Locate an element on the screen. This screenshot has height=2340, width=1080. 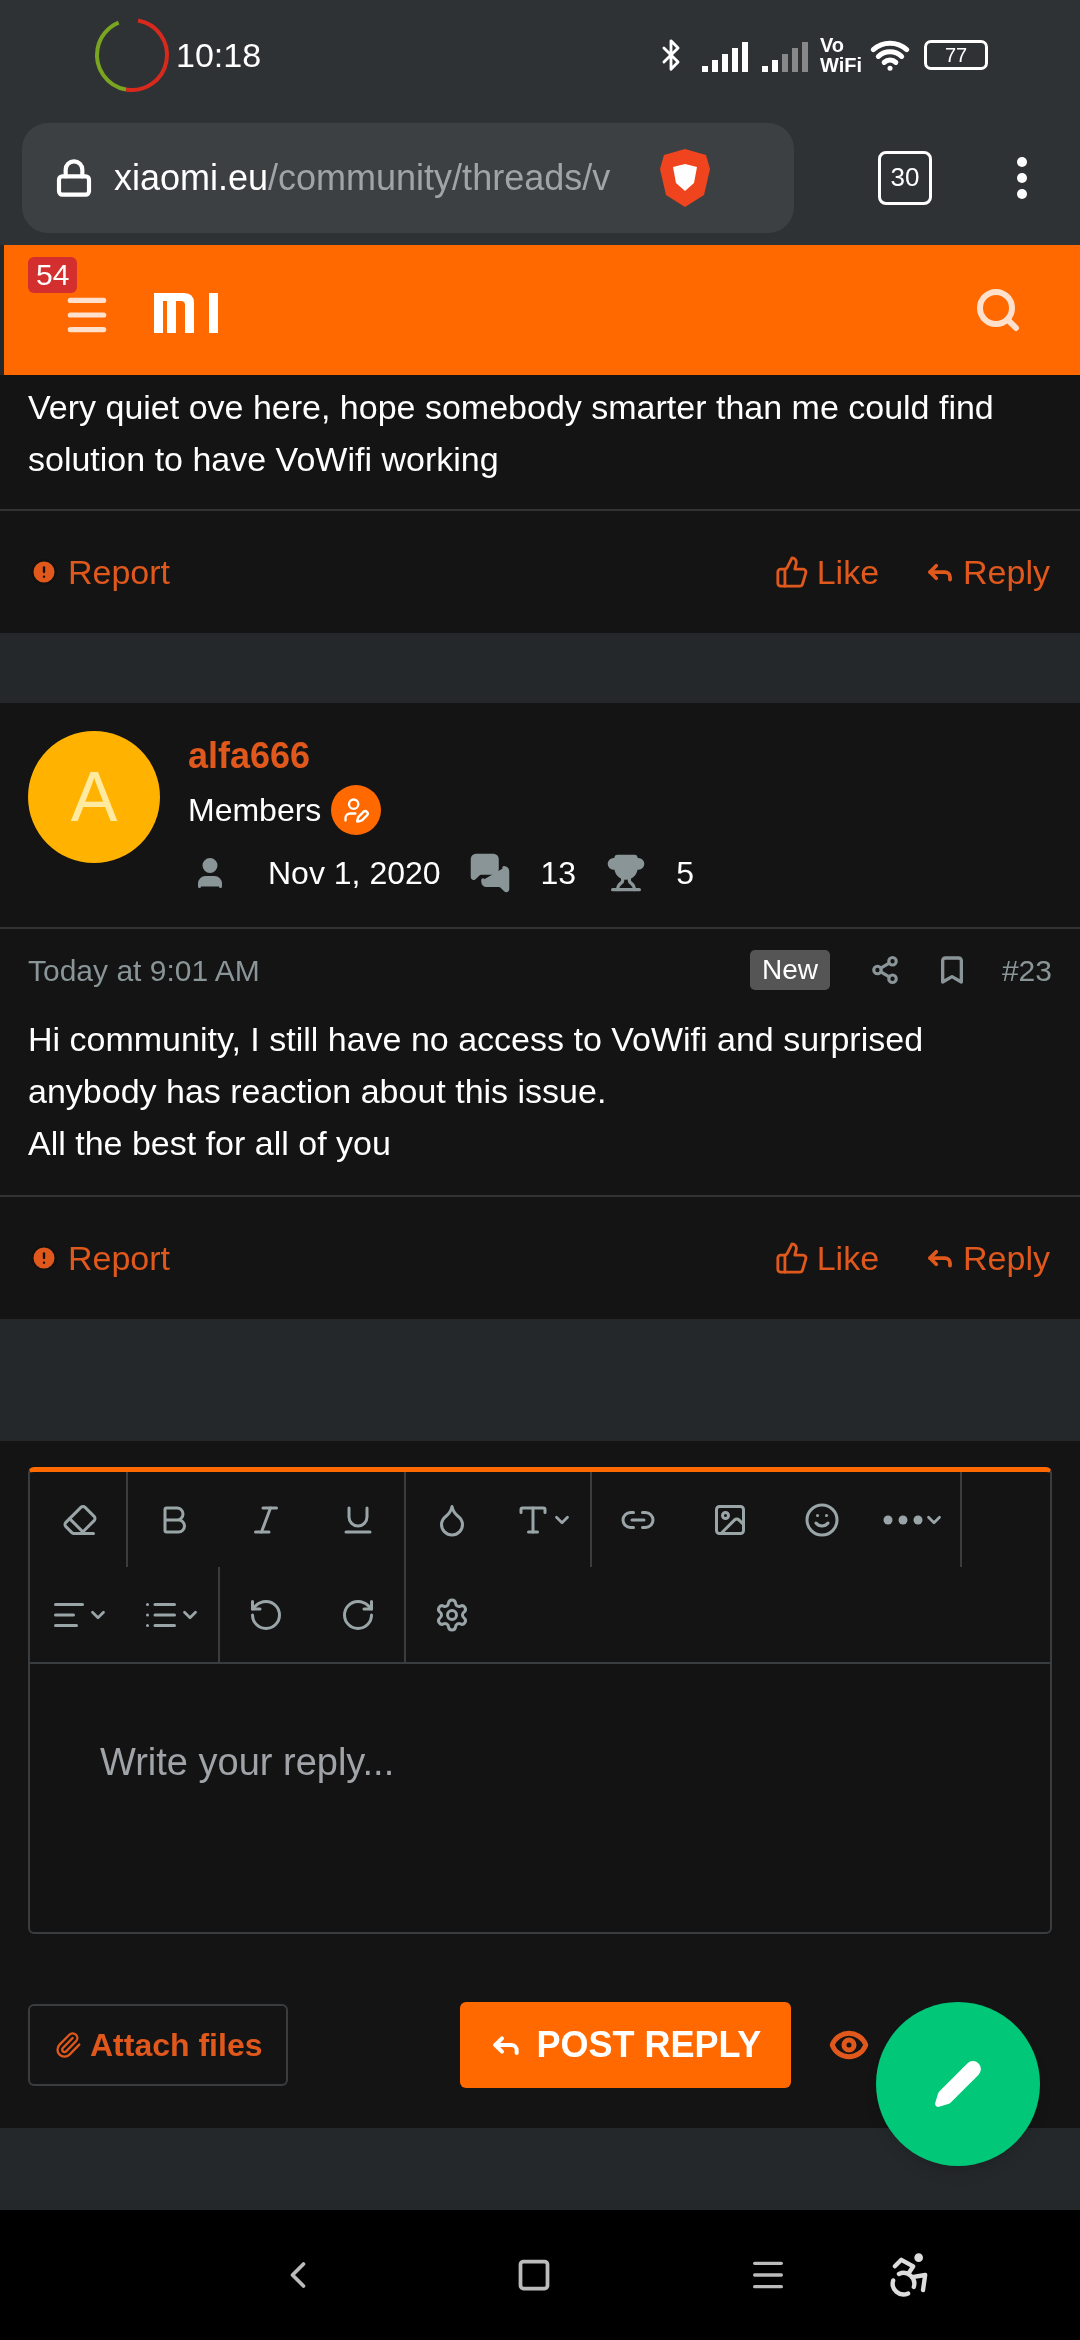
home-button is located at coordinates (534, 2275).